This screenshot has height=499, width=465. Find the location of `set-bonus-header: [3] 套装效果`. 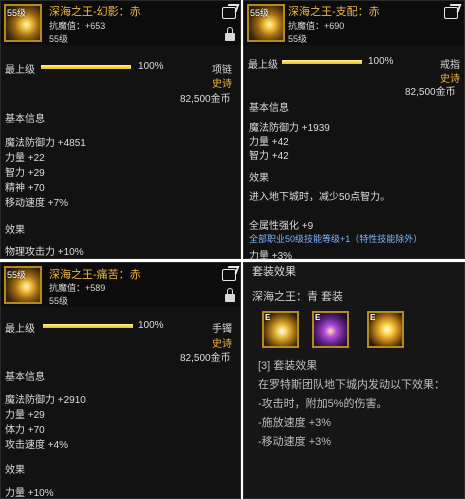

set-bonus-header: [3] 套装效果 is located at coordinates (288, 366).